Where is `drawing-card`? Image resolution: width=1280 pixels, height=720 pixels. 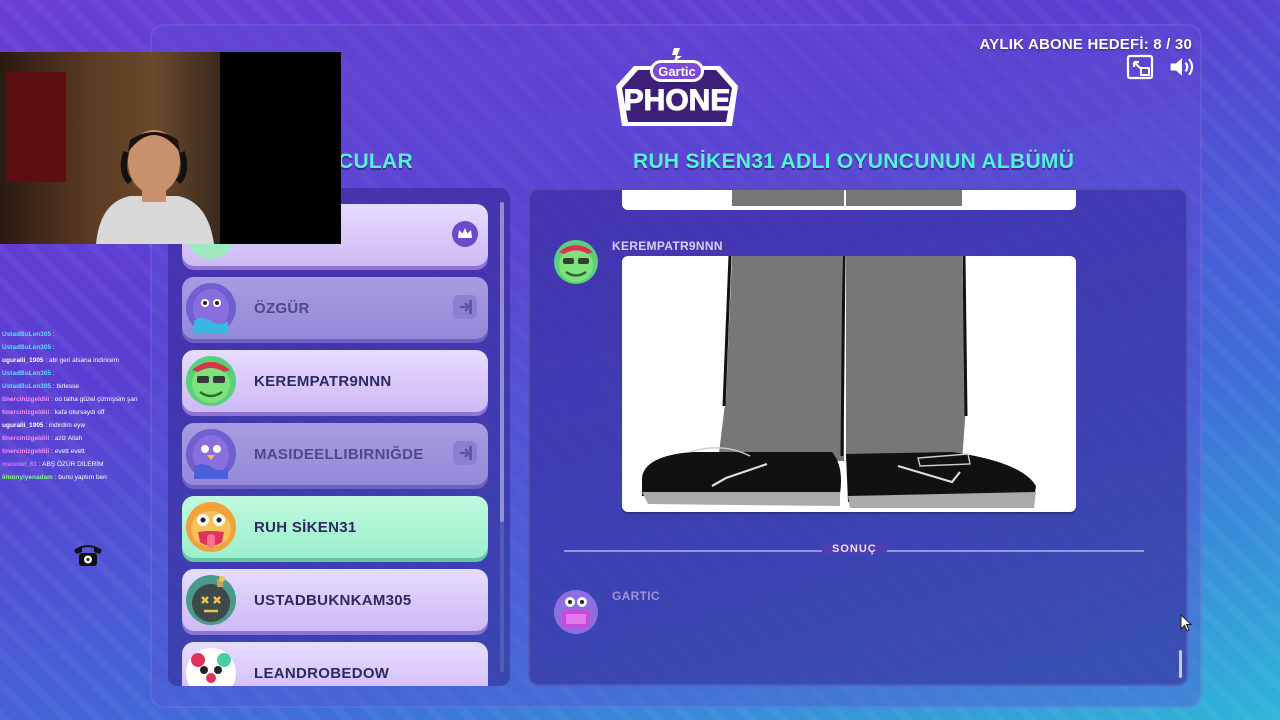 drawing-card is located at coordinates (849, 384).